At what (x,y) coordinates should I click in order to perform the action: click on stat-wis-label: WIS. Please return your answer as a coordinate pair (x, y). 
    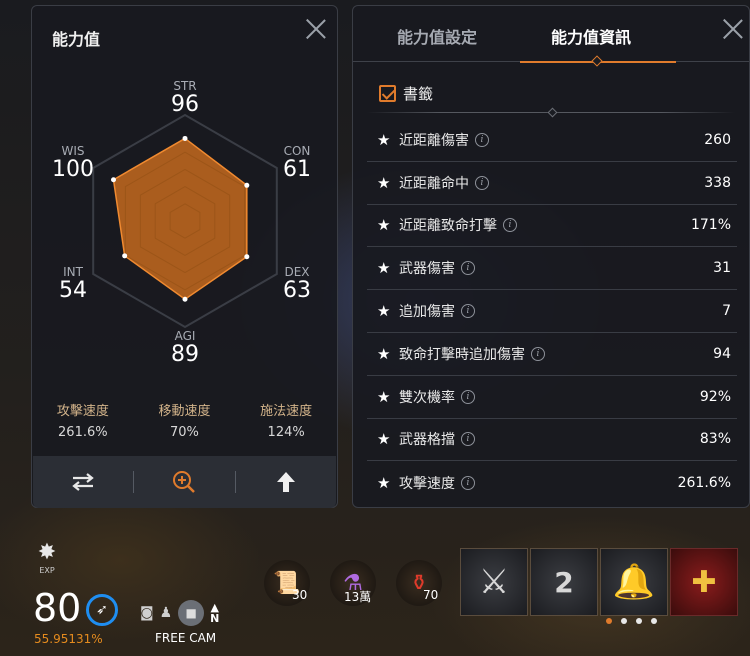
    Looking at the image, I should click on (73, 151).